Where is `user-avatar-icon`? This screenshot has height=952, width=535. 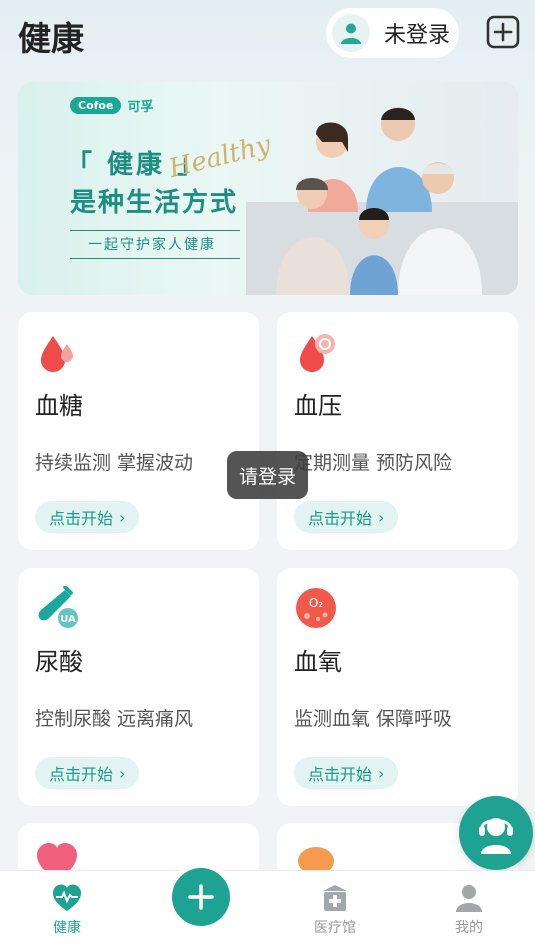 user-avatar-icon is located at coordinates (351, 33).